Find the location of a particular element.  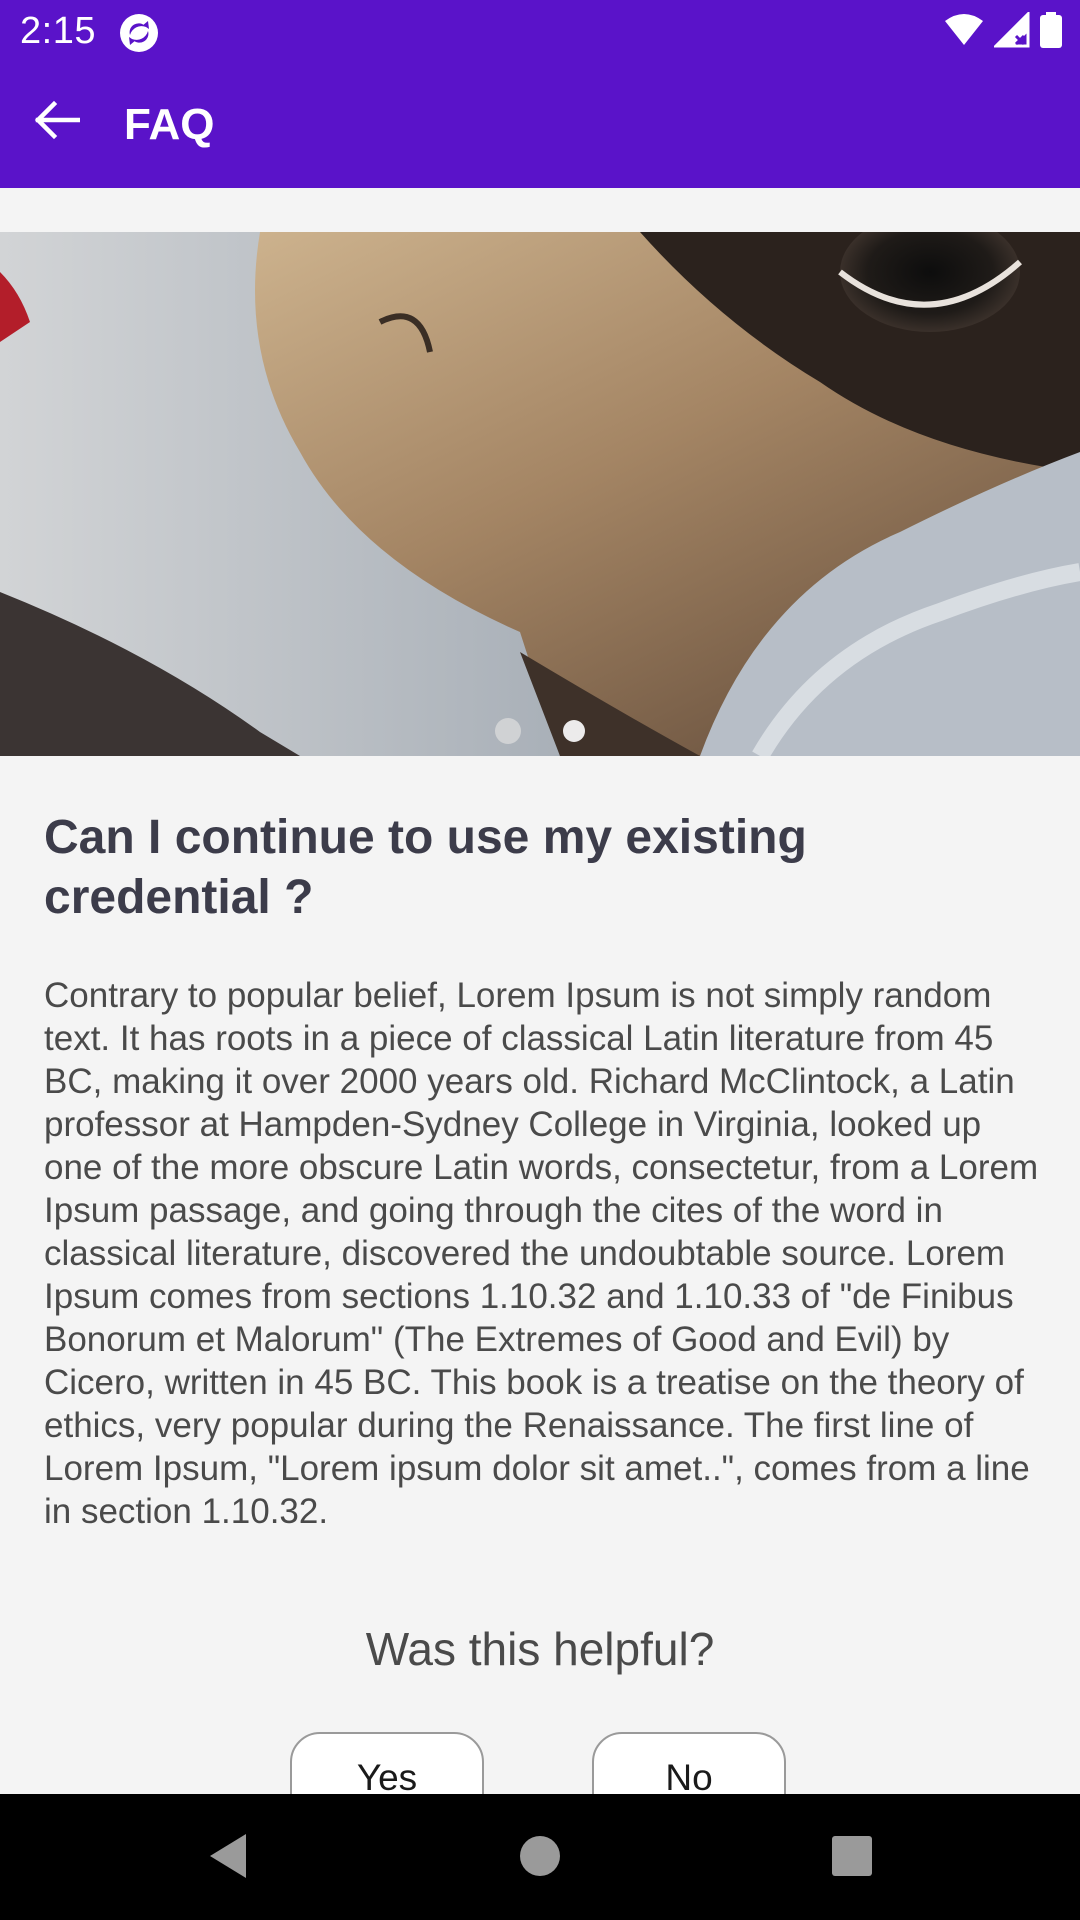

system-nav-bar is located at coordinates (540, 1857).